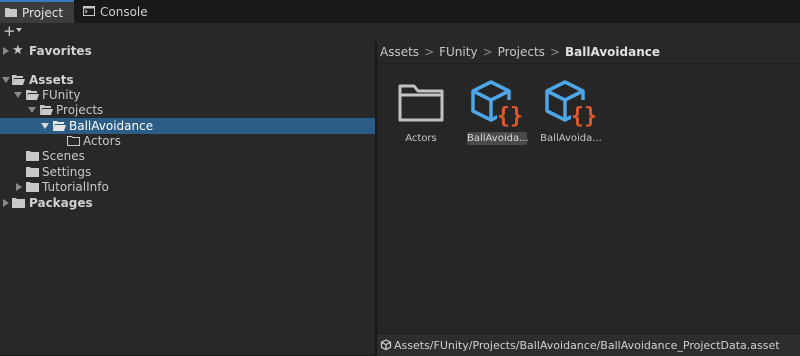 This screenshot has height=356, width=800. What do you see at coordinates (89, 12) in the screenshot?
I see `console-icon` at bounding box center [89, 12].